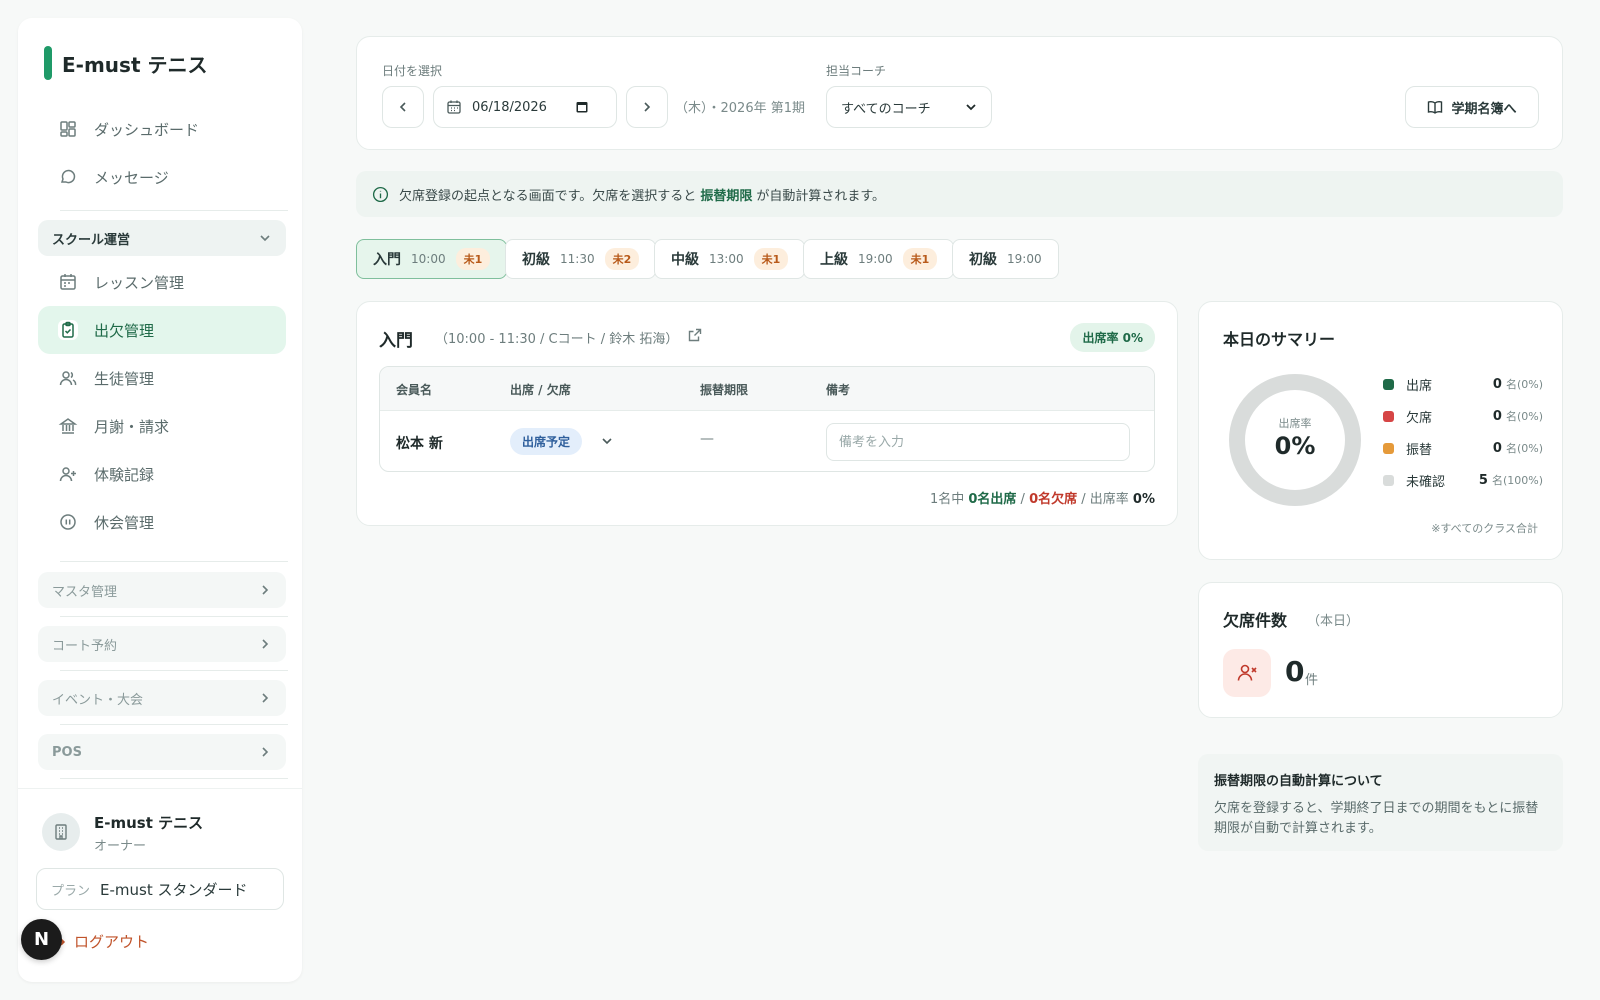 The height and width of the screenshot is (1000, 1600). What do you see at coordinates (730, 259) in the screenshot?
I see `class-tab-2: 中級 13:00 未1` at bounding box center [730, 259].